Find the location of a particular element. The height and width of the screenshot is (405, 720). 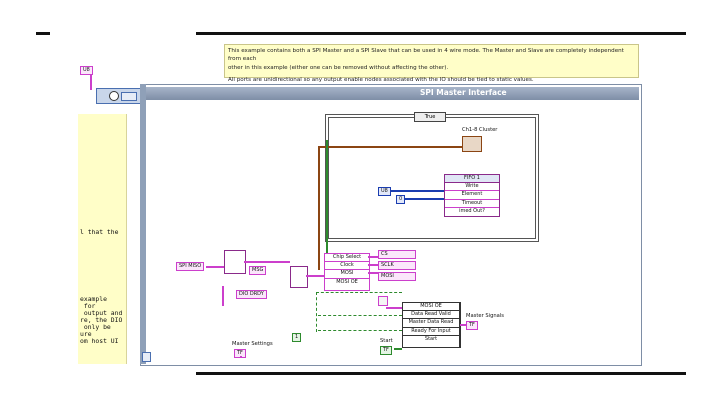

fifo-node: FIFO 1 Write Element Timeout imed Out? is located at coordinates (472, 195).